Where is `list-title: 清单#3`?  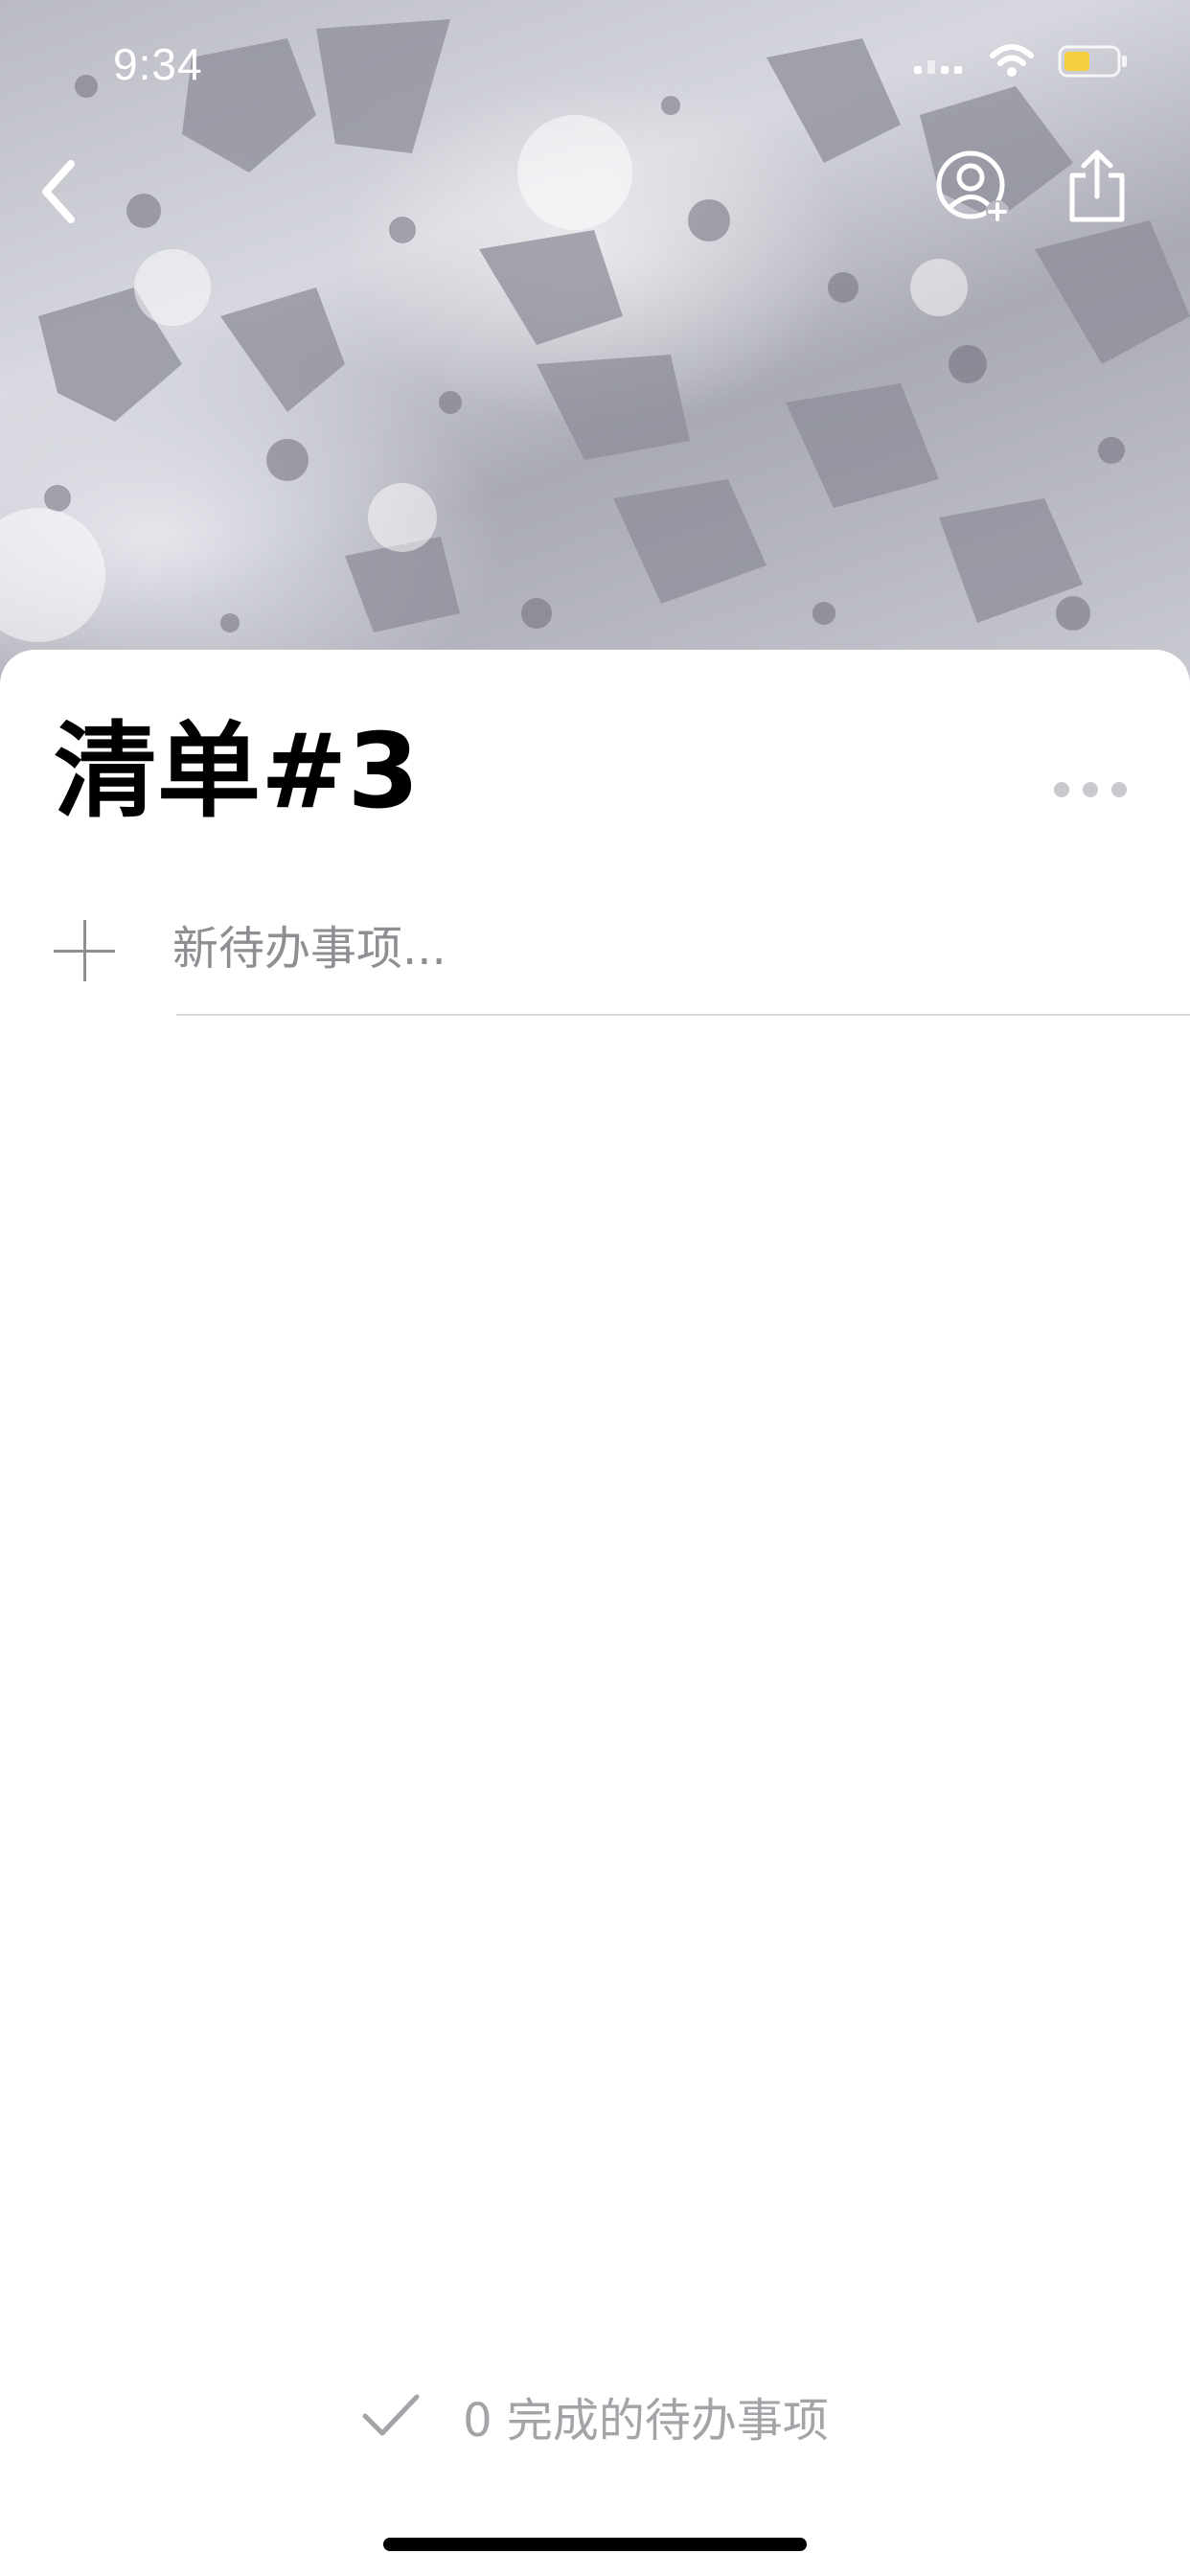 list-title: 清单#3 is located at coordinates (237, 772).